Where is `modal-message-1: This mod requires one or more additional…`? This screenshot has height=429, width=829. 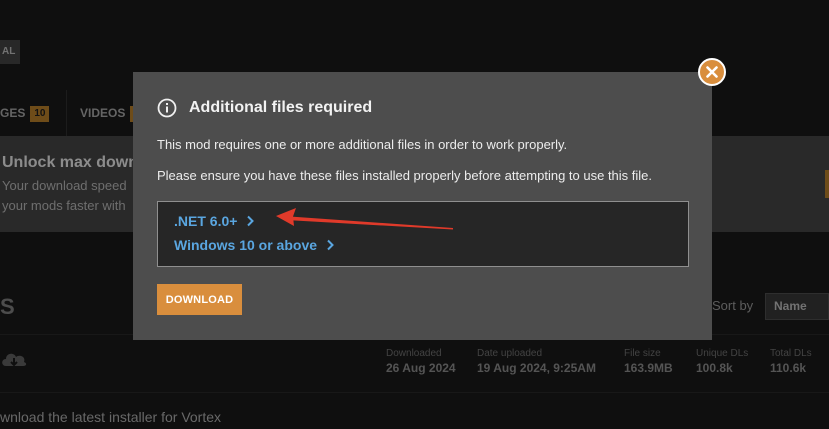
modal-message-1: This mod requires one or more additional… is located at coordinates (362, 144).